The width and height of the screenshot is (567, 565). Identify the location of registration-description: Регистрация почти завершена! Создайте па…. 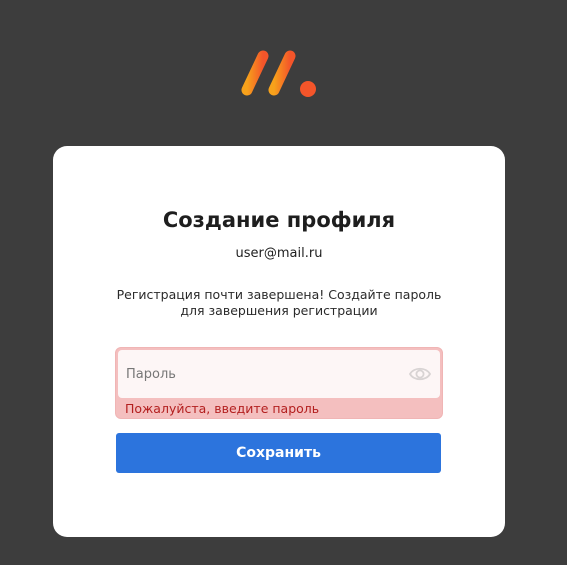
(279, 302).